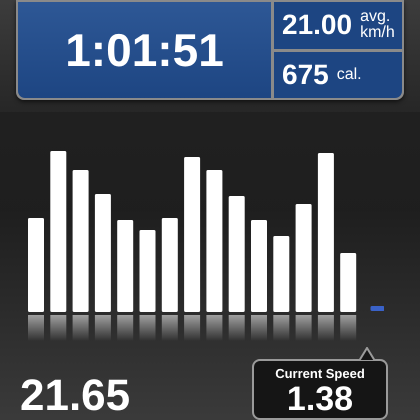 The image size is (420, 420). Describe the element at coordinates (377, 308) in the screenshot. I see `current-bar` at that location.